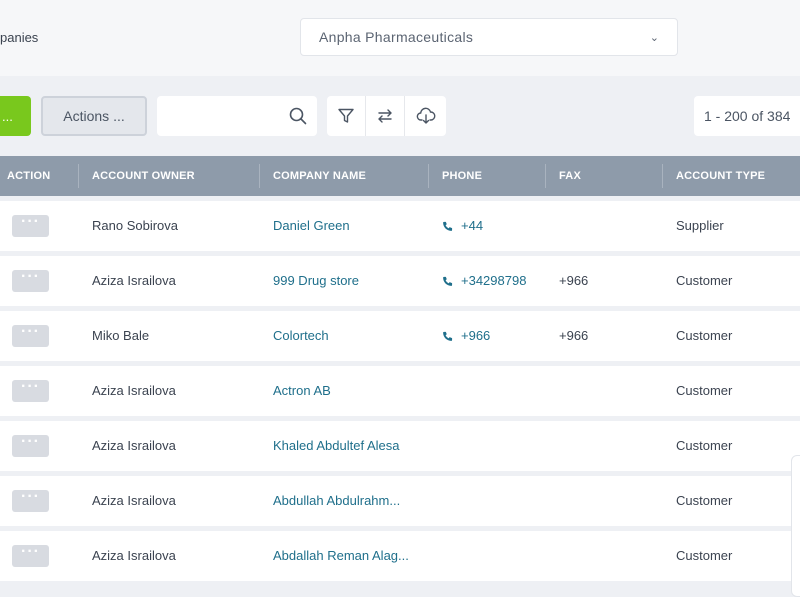 This screenshot has height=597, width=800. What do you see at coordinates (396, 37) in the screenshot?
I see `company-select-value: Anpha Pharmaceuticals` at bounding box center [396, 37].